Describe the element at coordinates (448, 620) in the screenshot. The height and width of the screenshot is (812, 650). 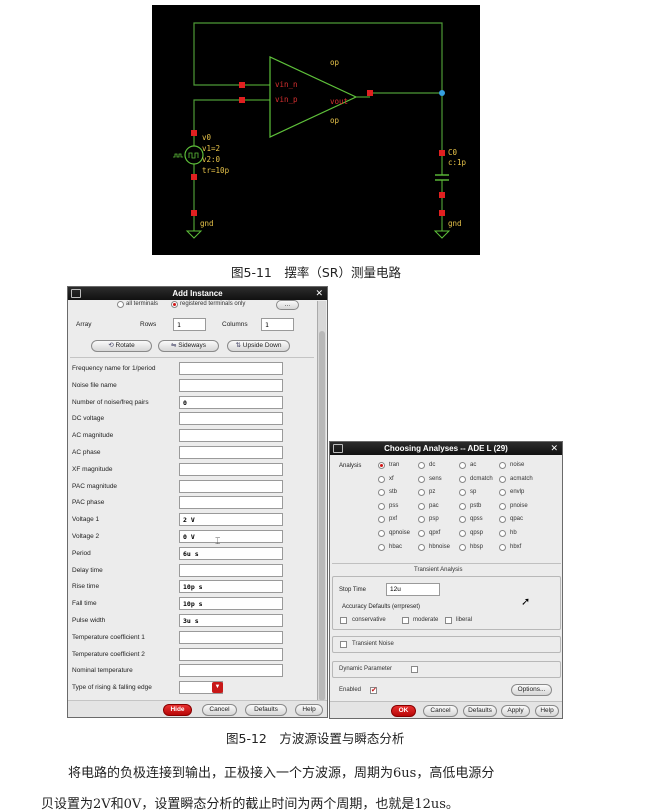
I see `liberal-checkbox` at that location.